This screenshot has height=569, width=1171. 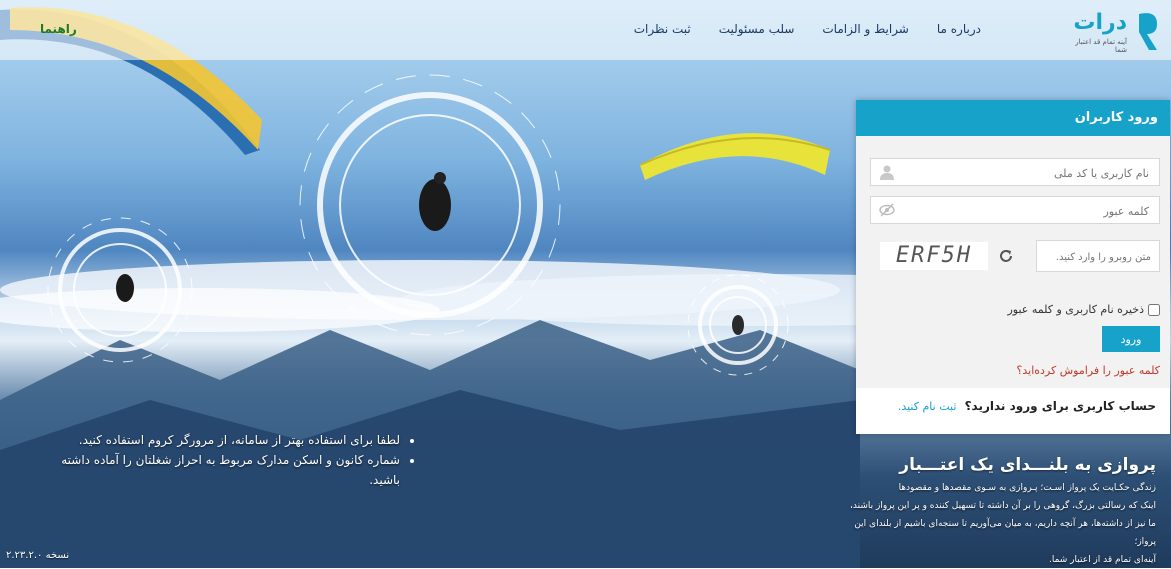 What do you see at coordinates (927, 406) in the screenshot?
I see `signup-link: ثبت نام کنید.` at bounding box center [927, 406].